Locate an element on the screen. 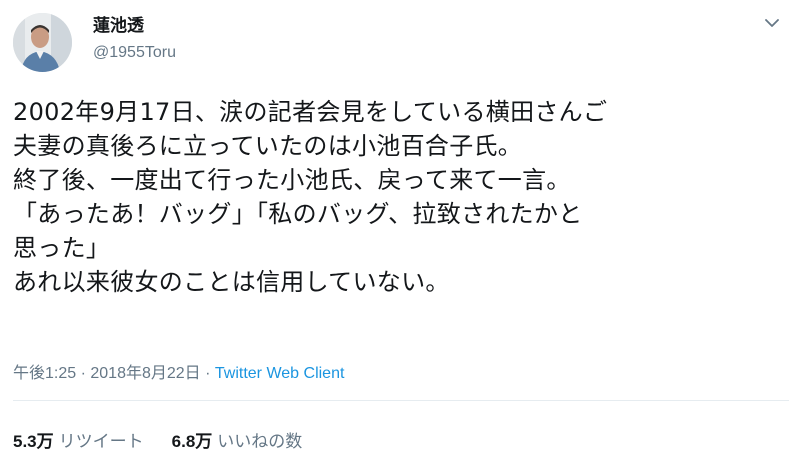 This screenshot has height=470, width=799. user-meta: 蓮池透 @1955Toru is located at coordinates (134, 39).